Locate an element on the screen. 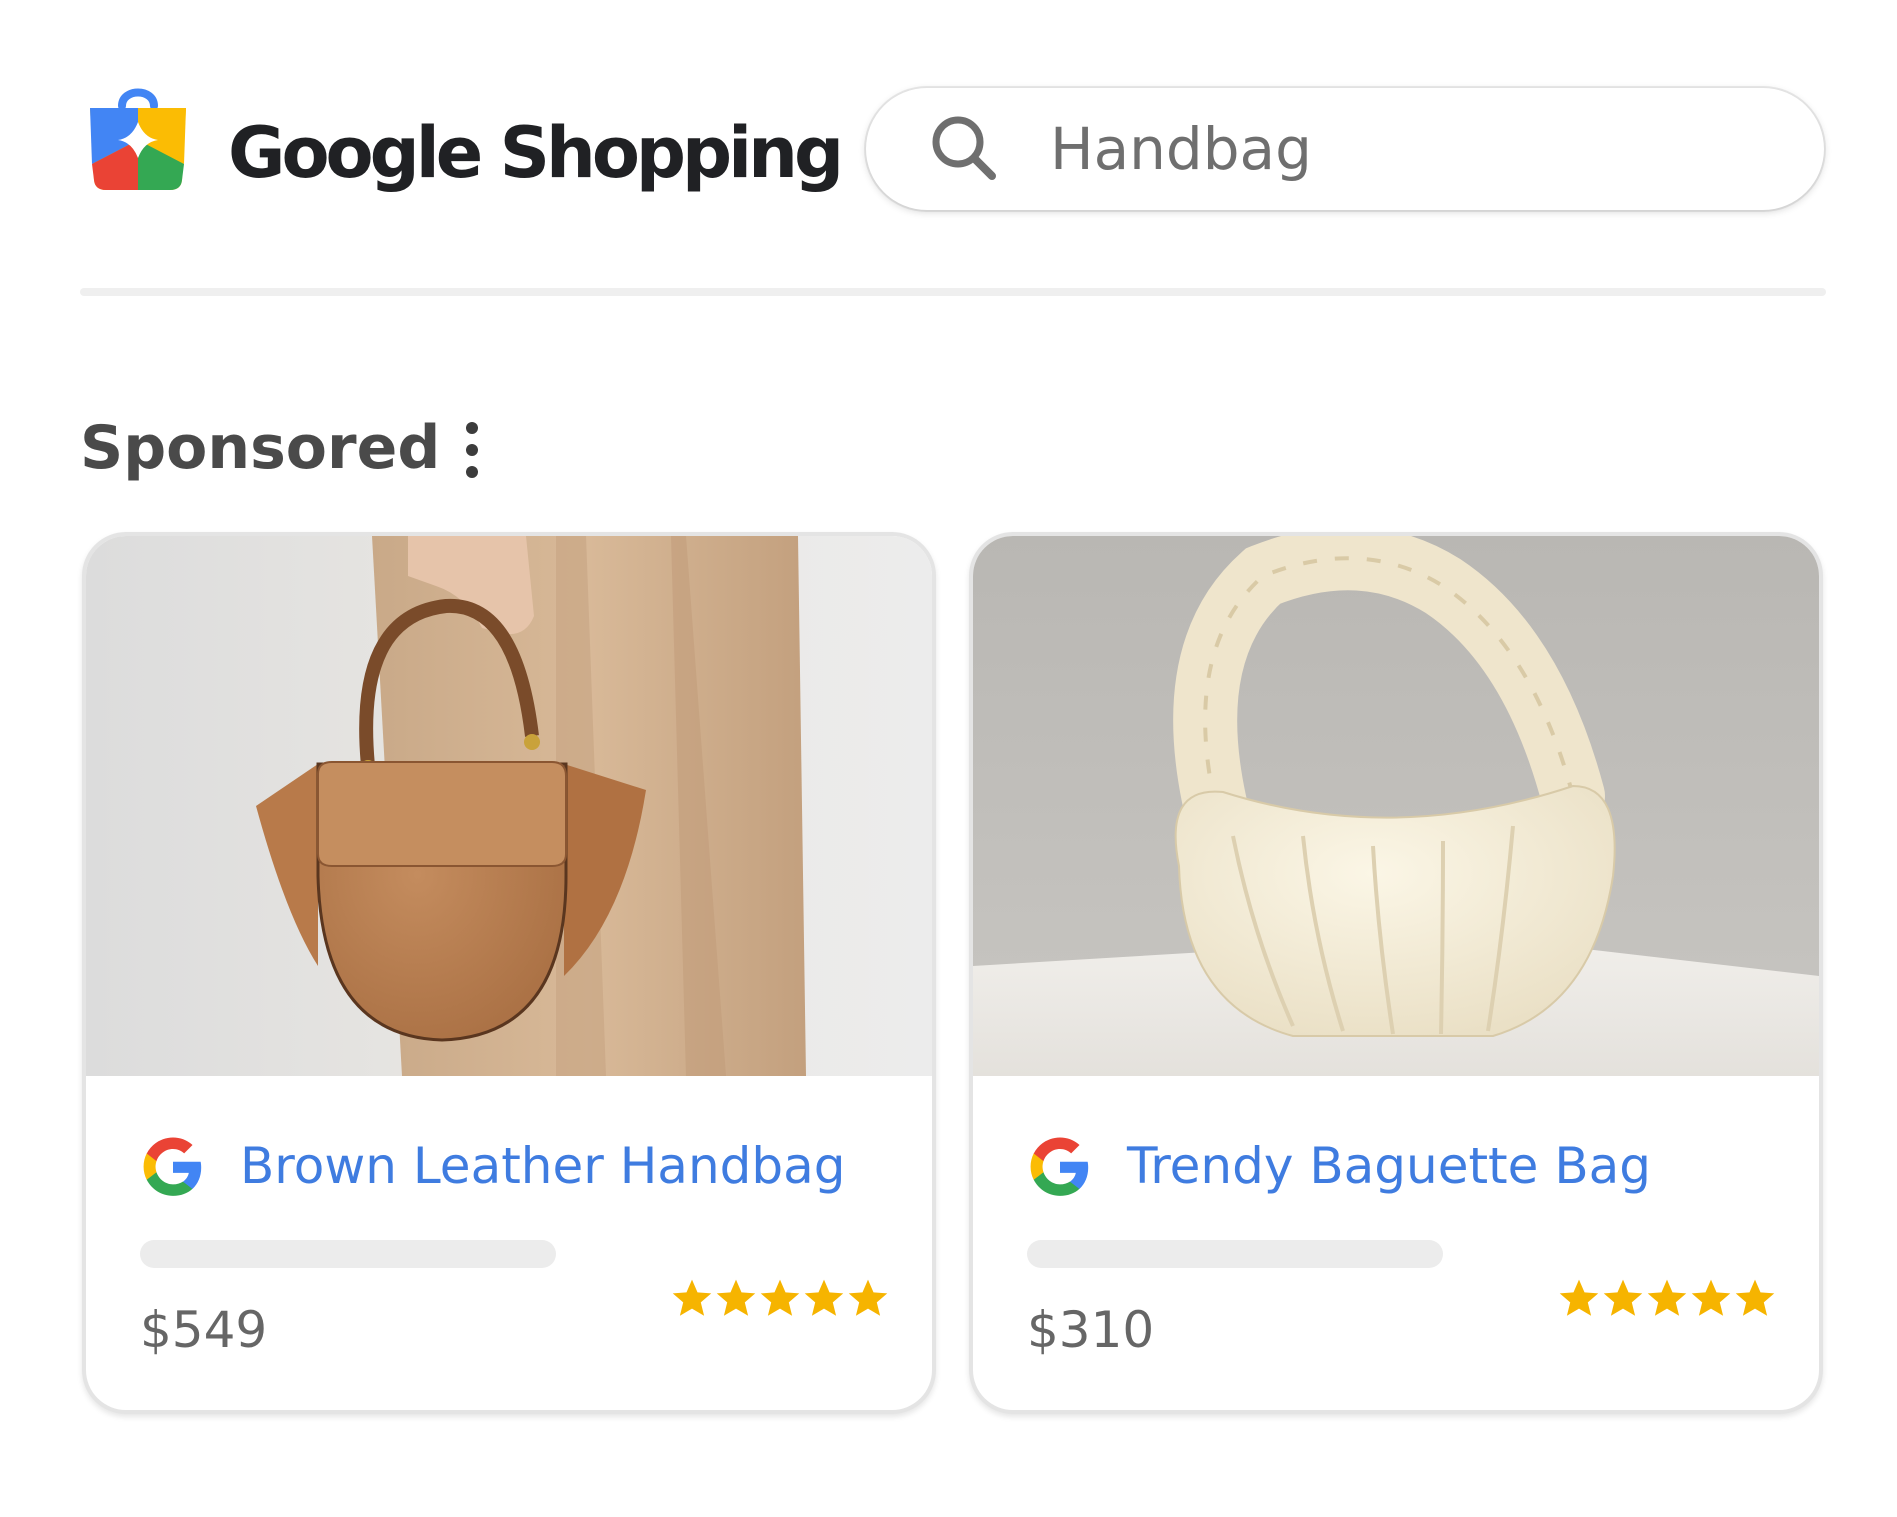 The image size is (1897, 1517). brand-title: Google Shopping is located at coordinates (536, 153).